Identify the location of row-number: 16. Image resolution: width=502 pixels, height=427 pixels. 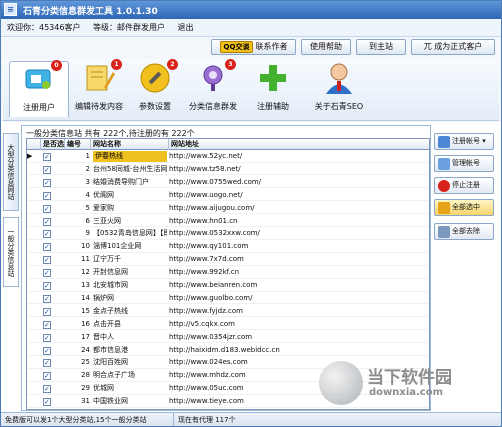
(85, 323).